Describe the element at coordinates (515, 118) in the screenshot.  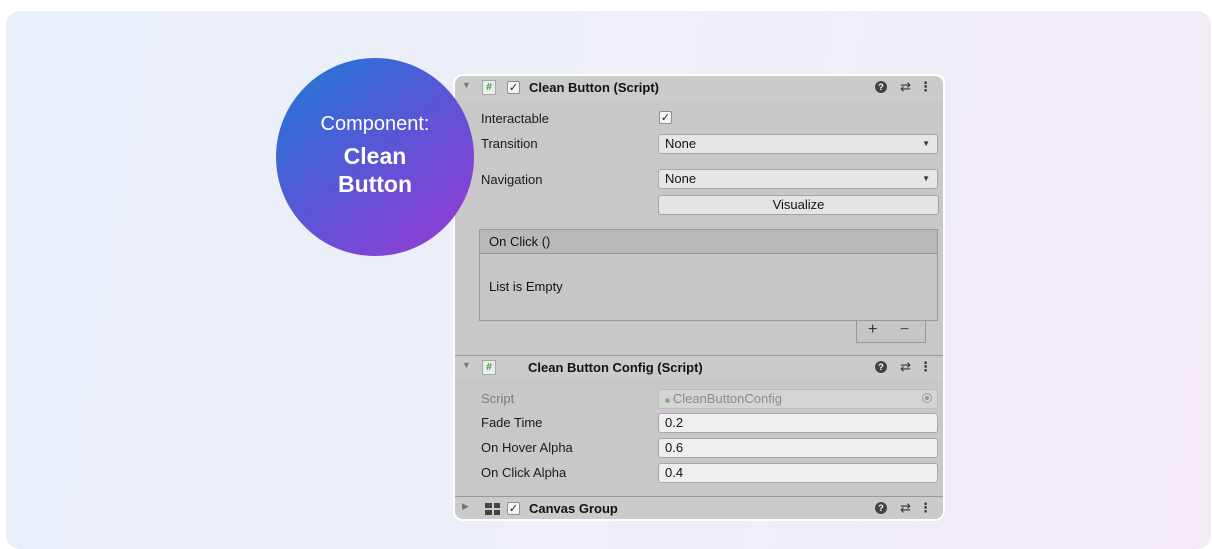
I see `interactable-label: Interactable` at that location.